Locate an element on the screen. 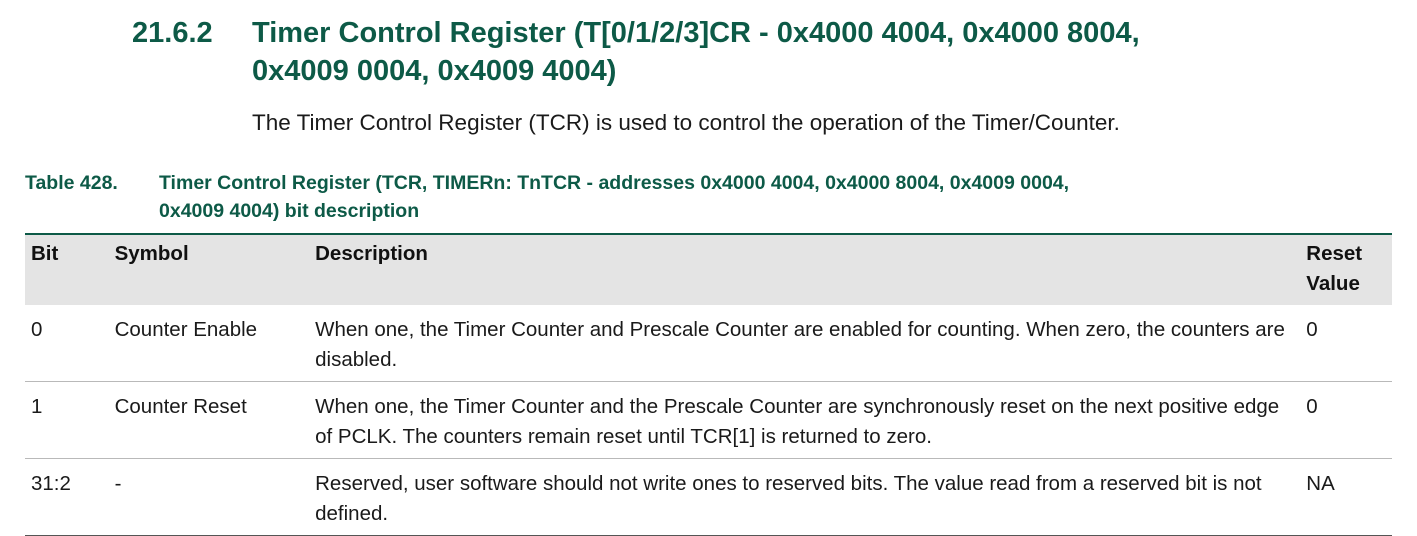 The image size is (1417, 536). cell-symbol: - is located at coordinates (118, 483).